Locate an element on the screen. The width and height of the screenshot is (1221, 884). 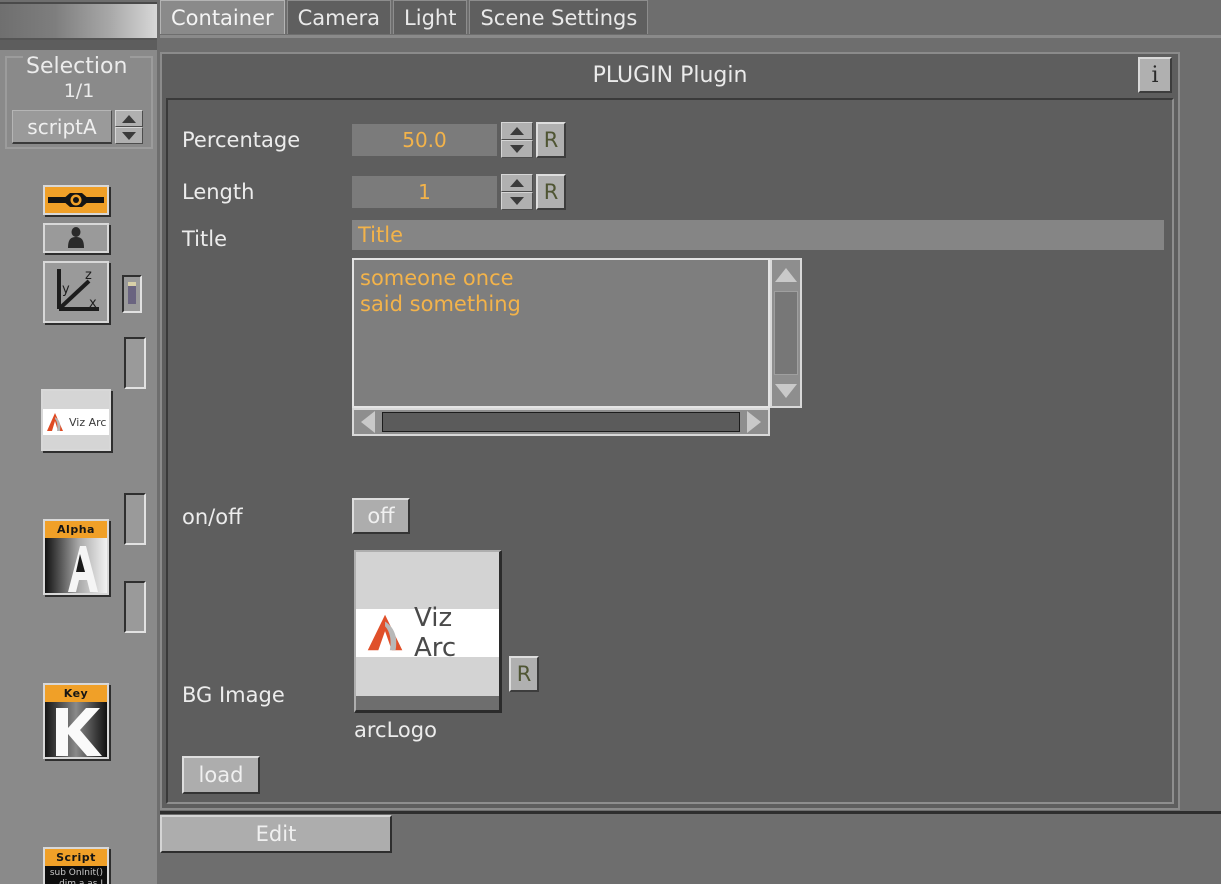
percentage-input: 50.0 is located at coordinates (424, 140).